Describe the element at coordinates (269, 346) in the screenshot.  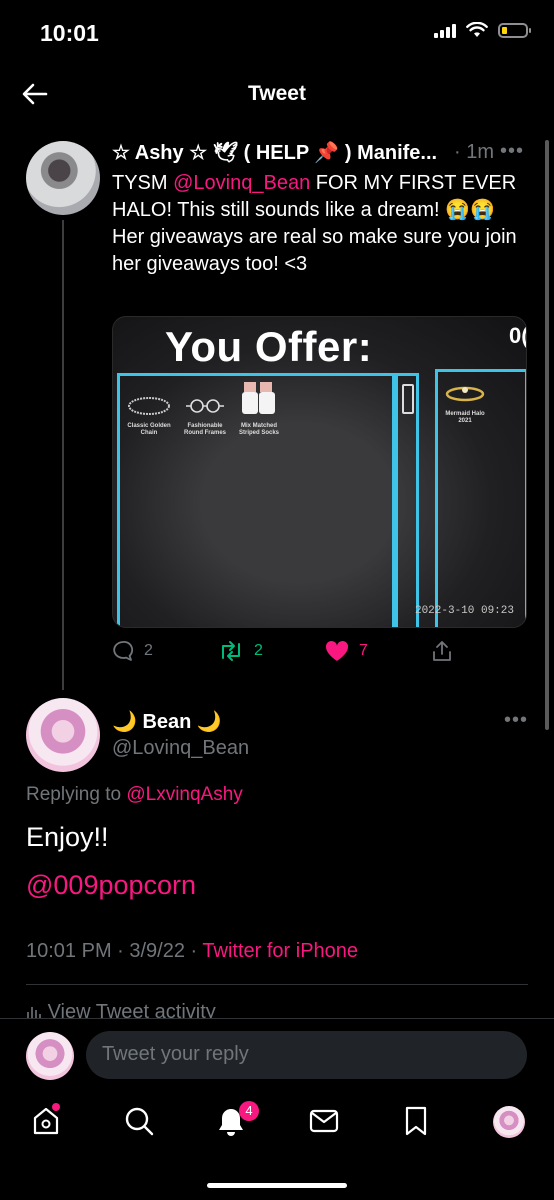
I see `media-offer-title: You Offer:` at that location.